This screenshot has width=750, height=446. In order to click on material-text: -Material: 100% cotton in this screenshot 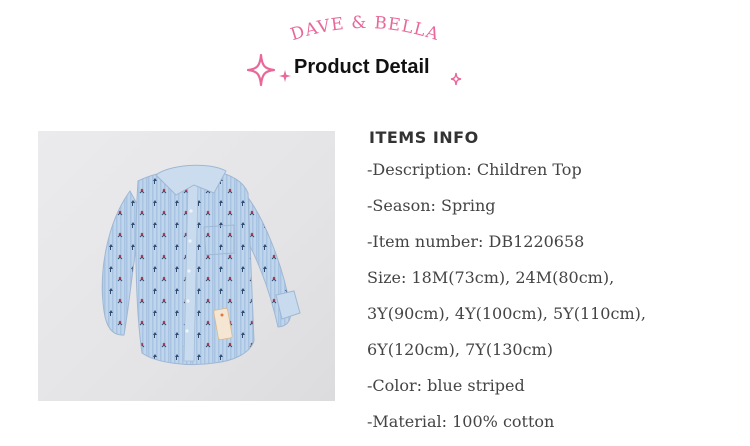, I will do `click(461, 421)`.